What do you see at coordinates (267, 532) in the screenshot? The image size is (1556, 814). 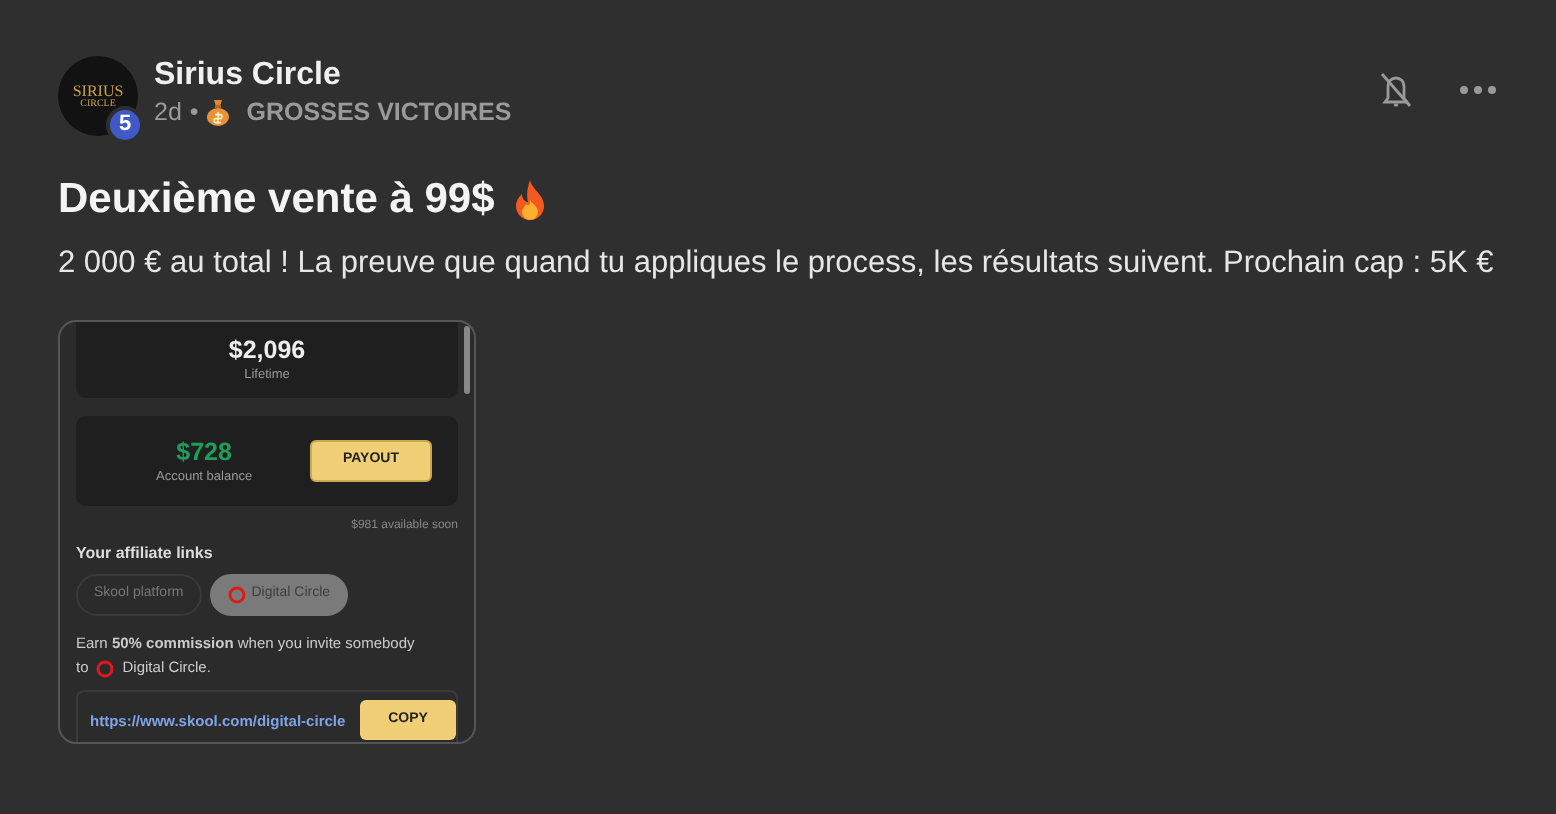 I see `attached-screenshot` at bounding box center [267, 532].